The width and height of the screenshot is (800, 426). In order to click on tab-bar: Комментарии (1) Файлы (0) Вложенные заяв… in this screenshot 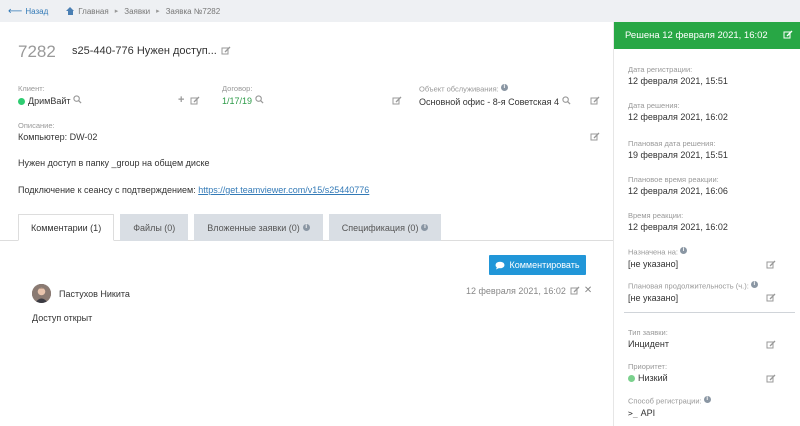, I will do `click(230, 227)`.